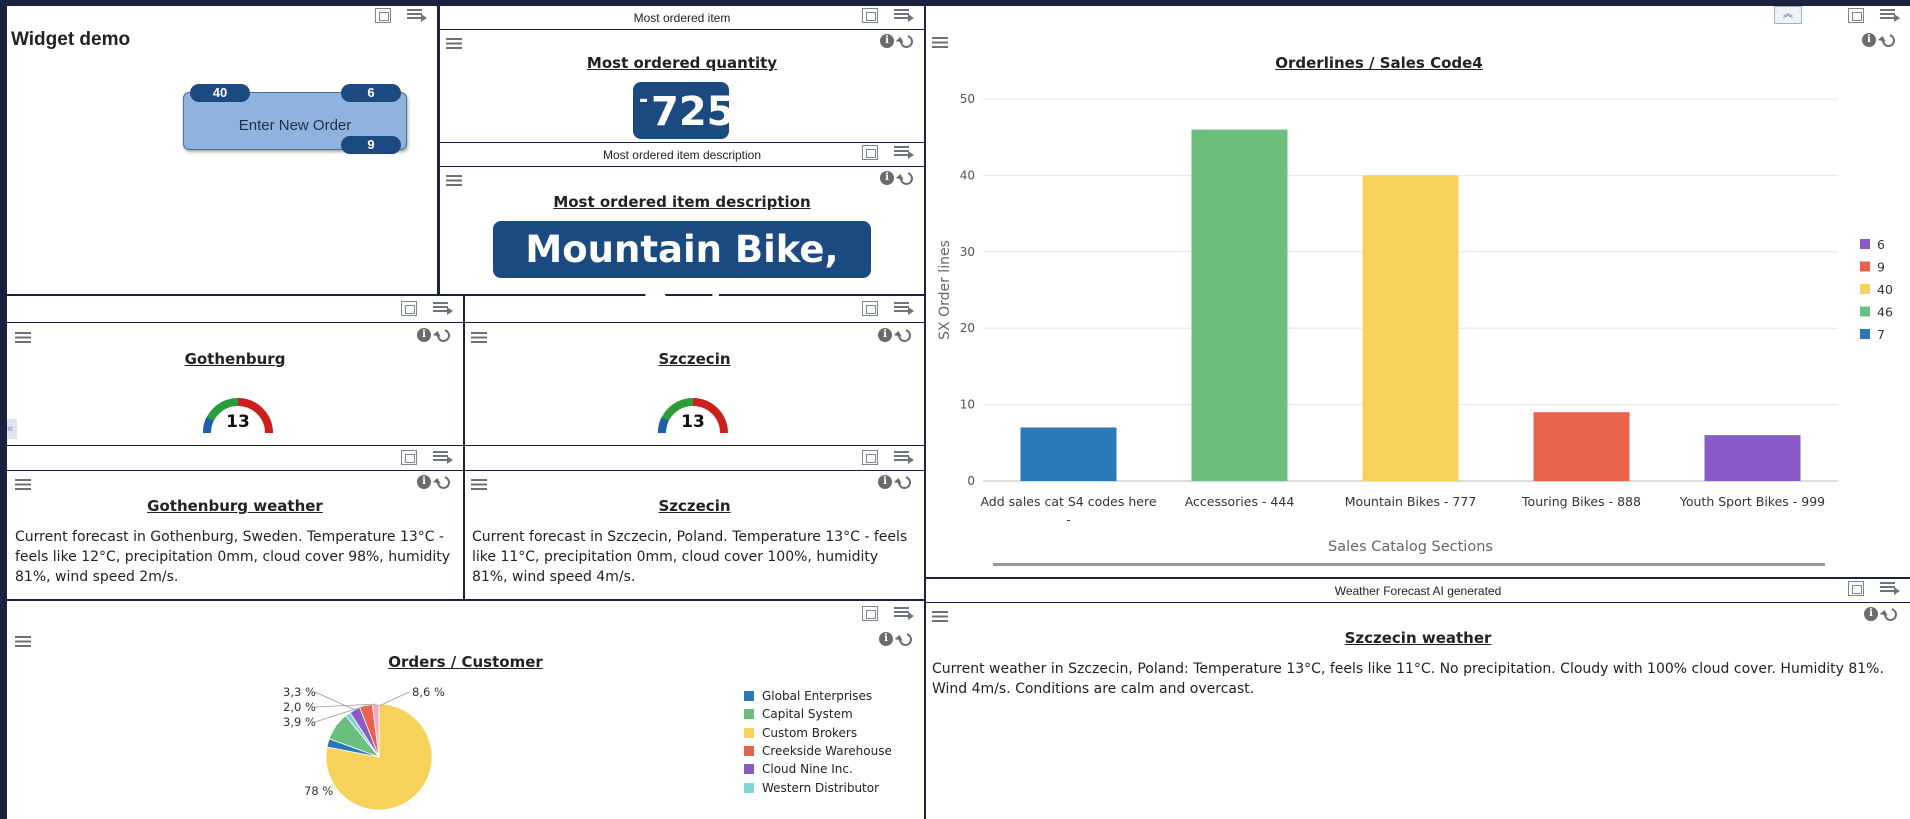 This screenshot has height=819, width=1910. What do you see at coordinates (821, 787) in the screenshot?
I see `legend-label: Western Distributor` at bounding box center [821, 787].